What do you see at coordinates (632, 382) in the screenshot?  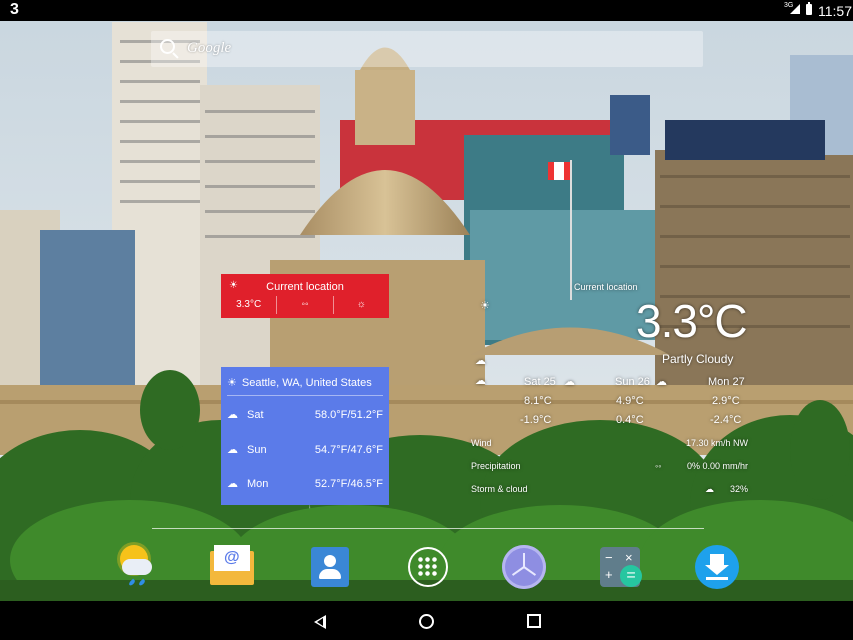 I see `forecast-day: Sun 26` at bounding box center [632, 382].